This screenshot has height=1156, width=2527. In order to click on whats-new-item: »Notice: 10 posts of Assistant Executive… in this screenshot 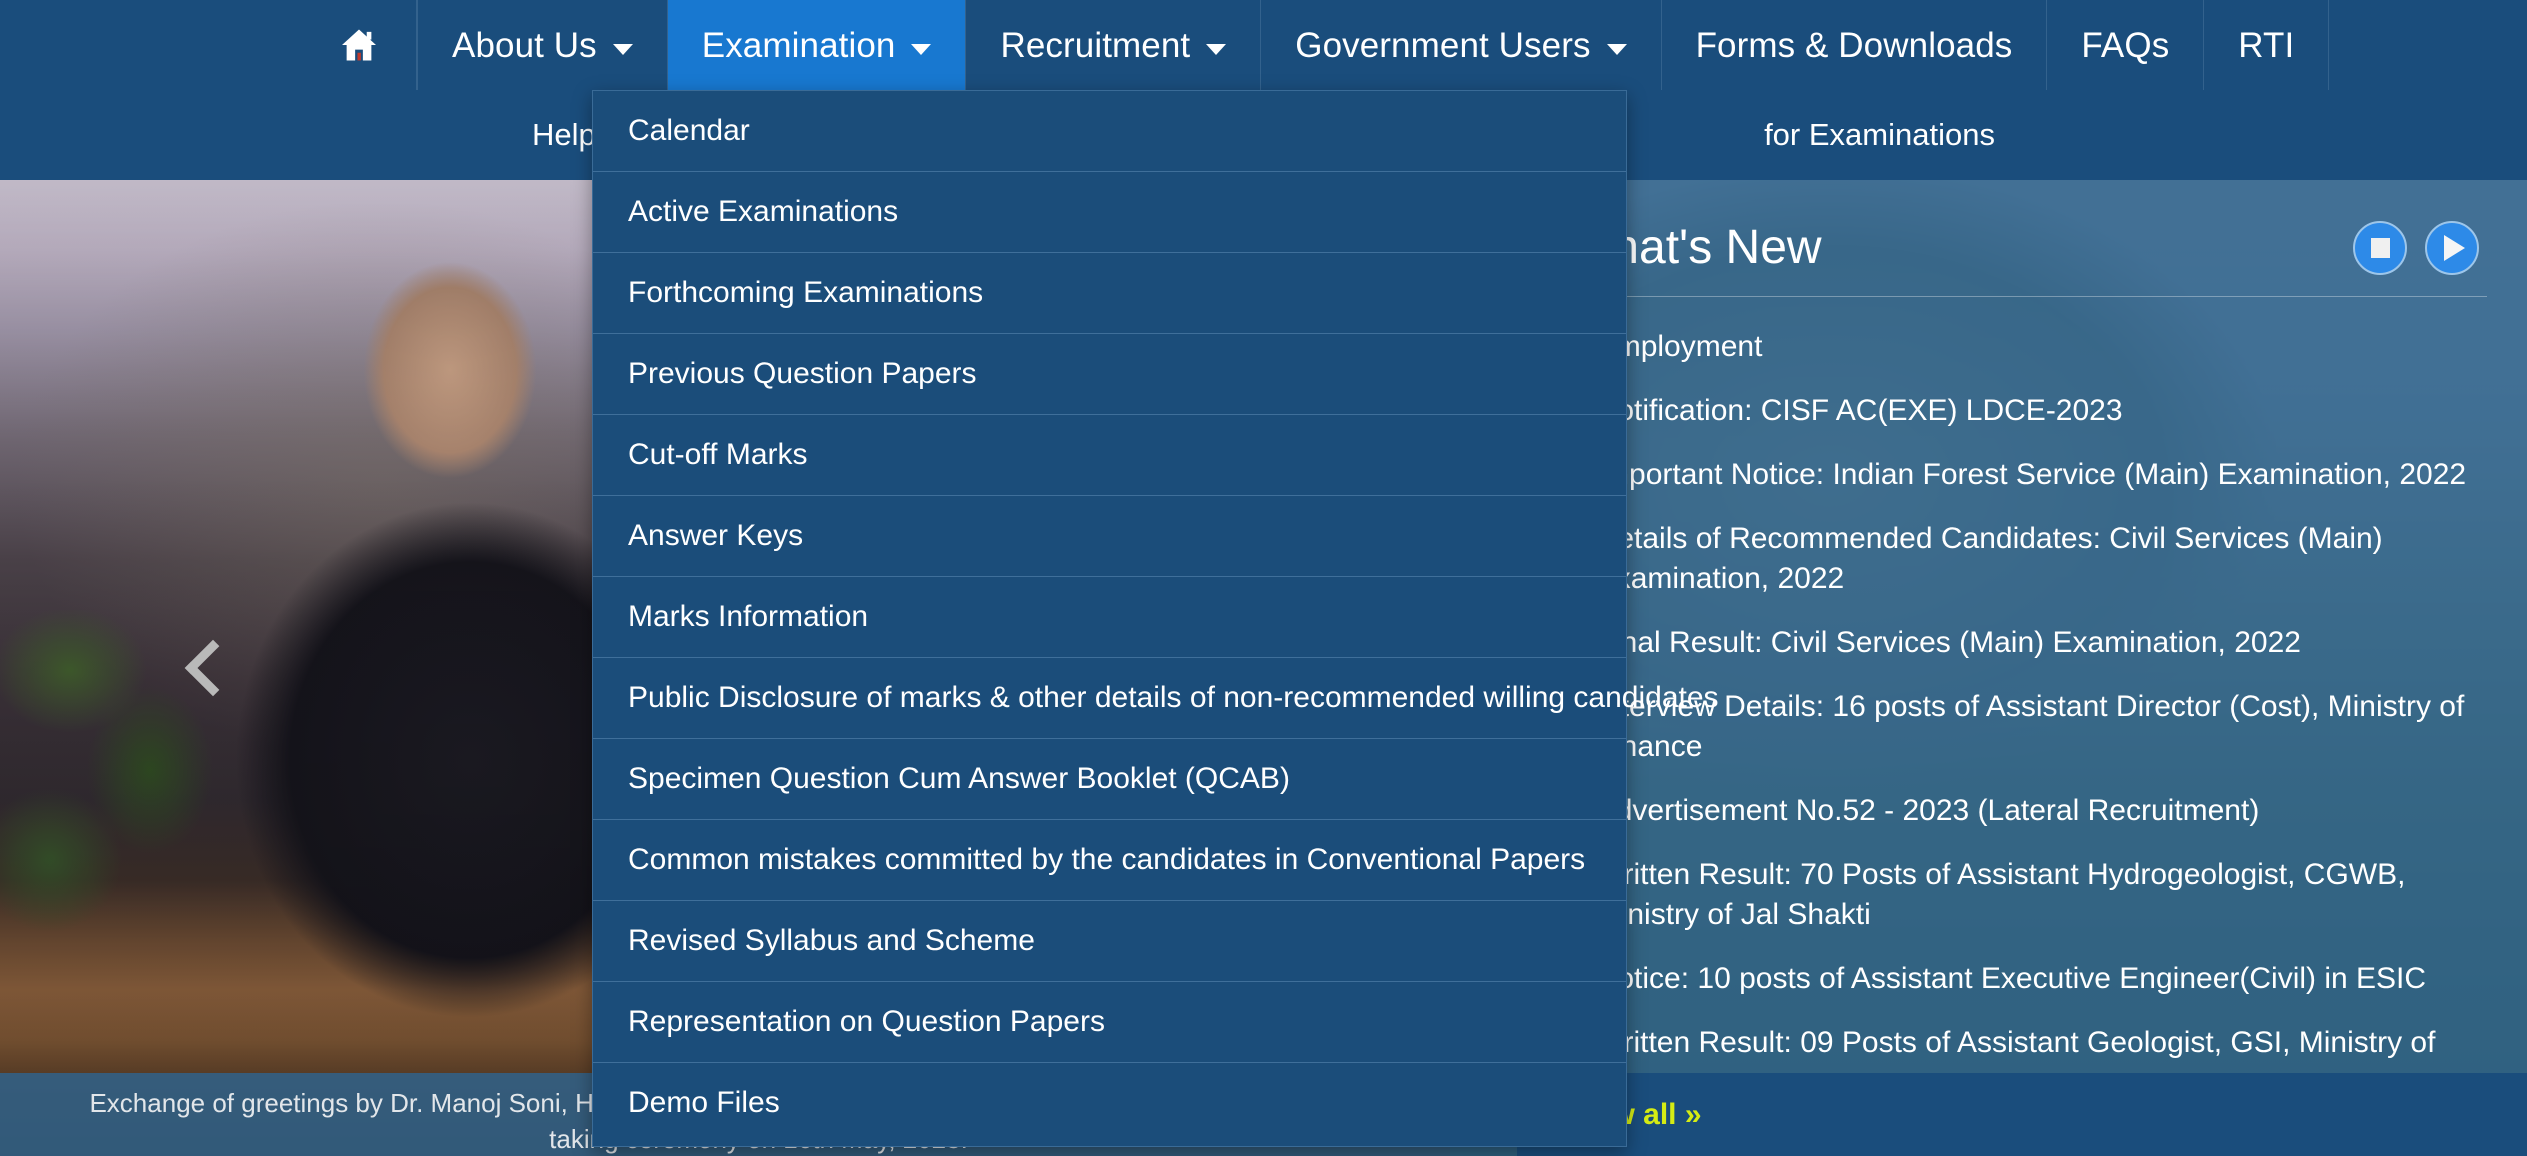, I will do `click(2027, 979)`.